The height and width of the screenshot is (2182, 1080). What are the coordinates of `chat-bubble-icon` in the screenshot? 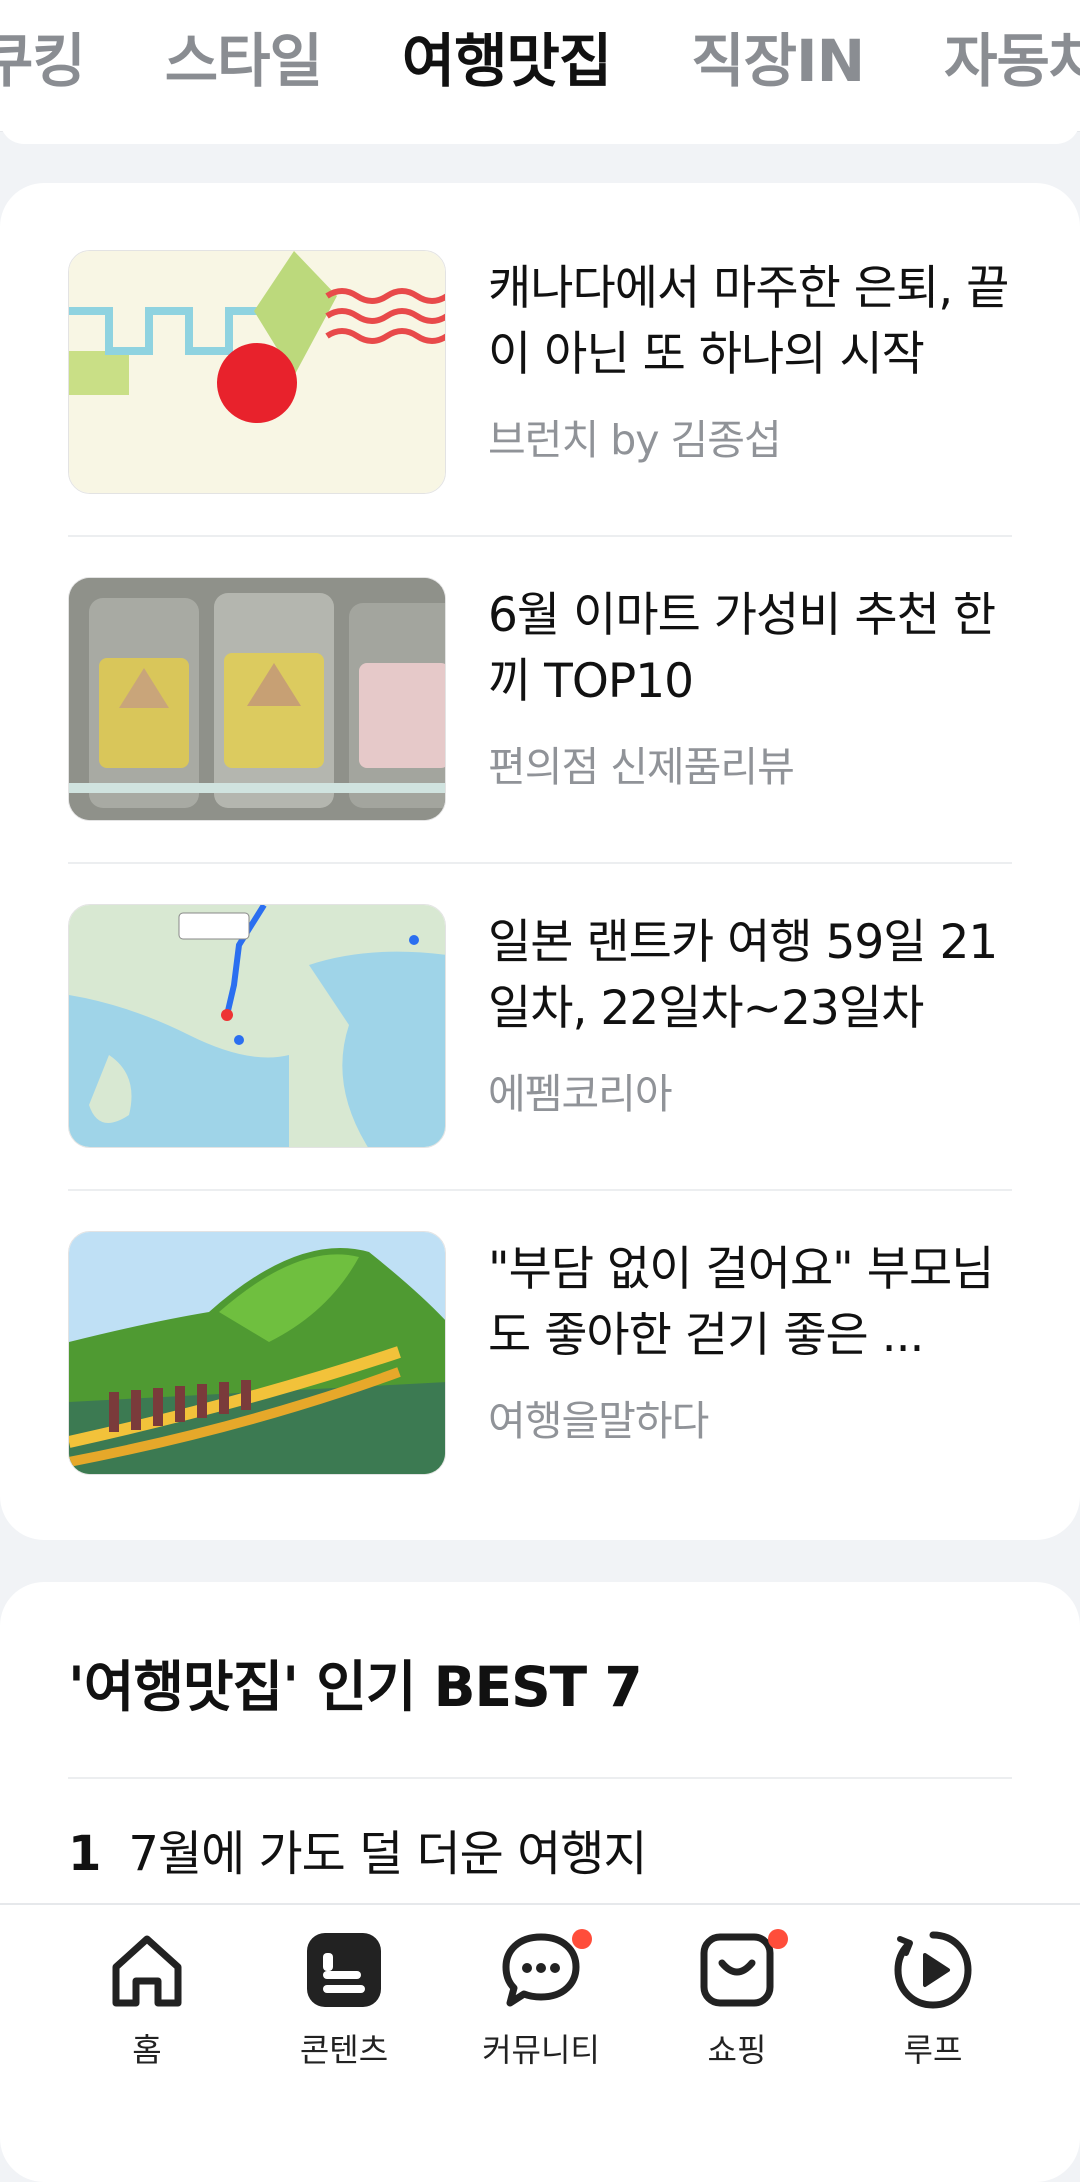 It's located at (544, 1970).